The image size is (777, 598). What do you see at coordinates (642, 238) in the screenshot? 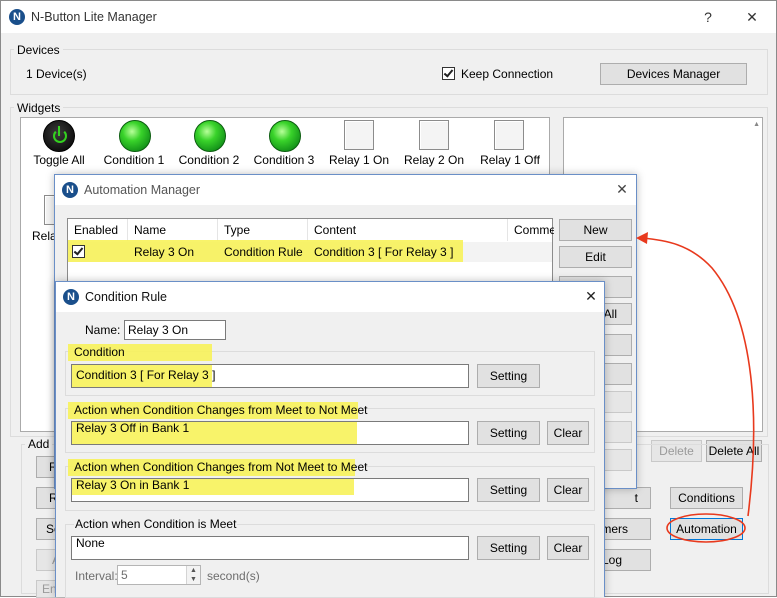
I see `annotation-arrowhead` at bounding box center [642, 238].